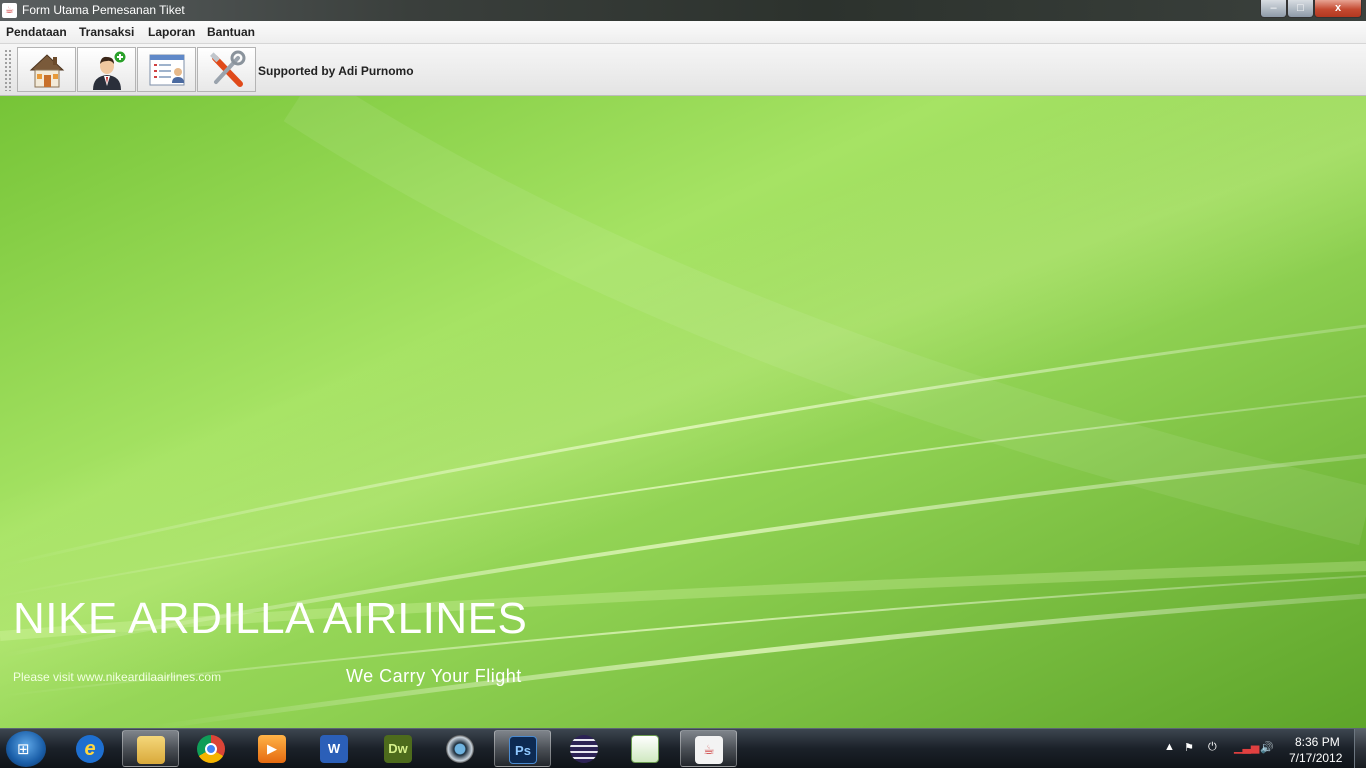 The image size is (1366, 768). I want to click on photoshop-icon: Ps, so click(523, 750).